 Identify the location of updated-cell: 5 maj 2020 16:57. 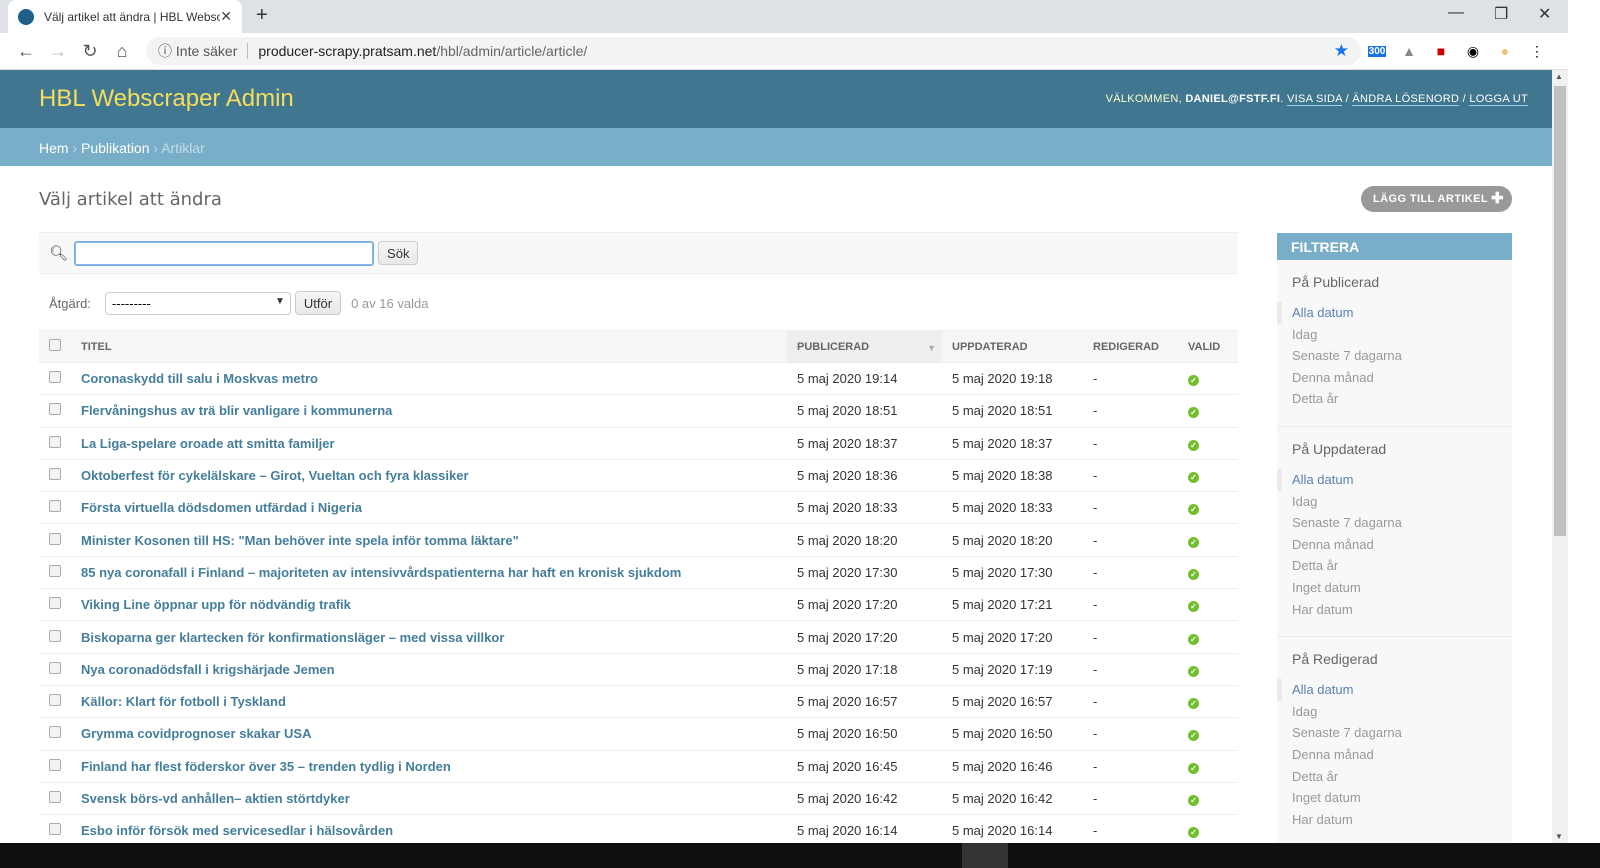
(1012, 702).